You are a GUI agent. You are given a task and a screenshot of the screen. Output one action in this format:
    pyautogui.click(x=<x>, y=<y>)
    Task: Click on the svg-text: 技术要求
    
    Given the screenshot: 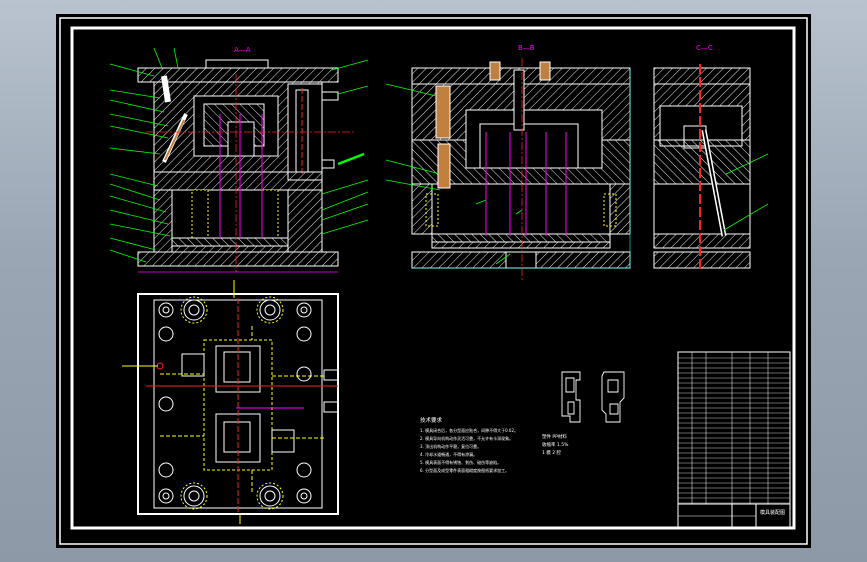 What is the action you would take?
    pyautogui.click(x=431, y=420)
    